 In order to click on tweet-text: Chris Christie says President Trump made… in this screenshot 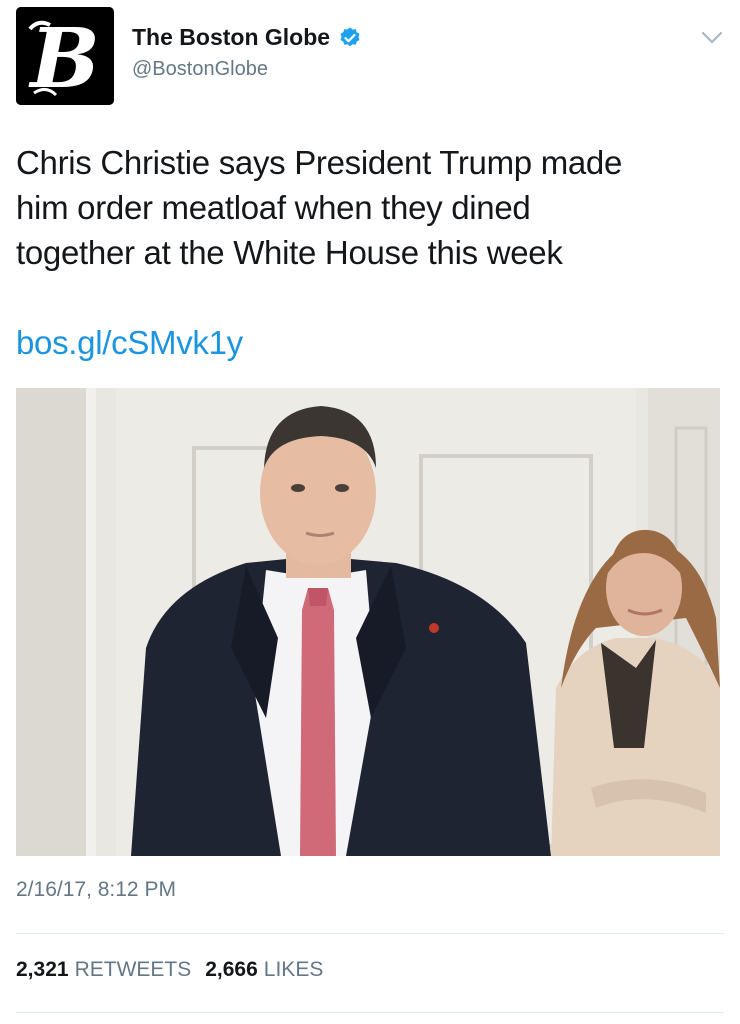, I will do `click(371, 207)`.